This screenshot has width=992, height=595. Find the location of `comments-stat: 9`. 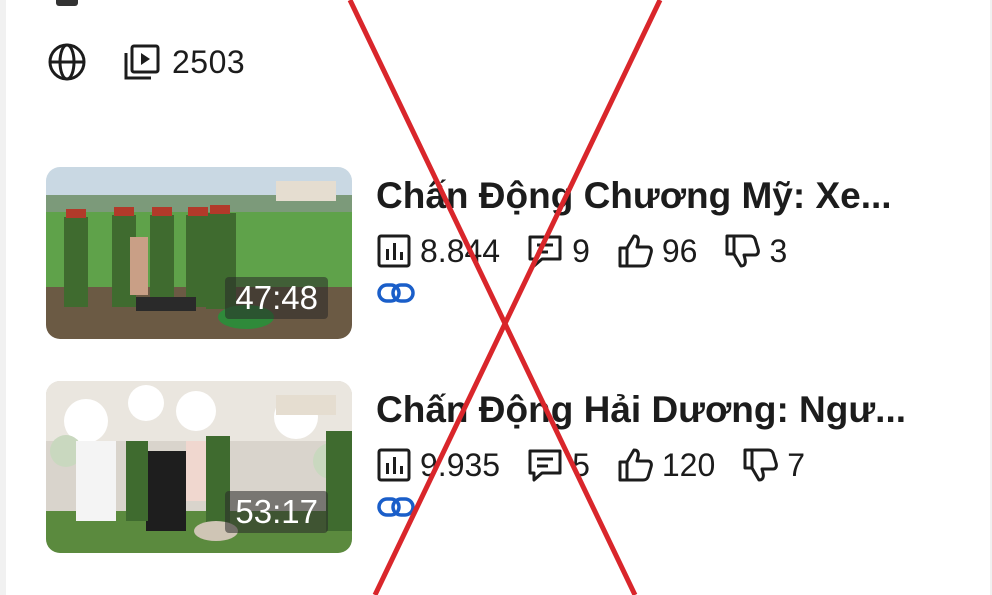

comments-stat: 9 is located at coordinates (558, 251).